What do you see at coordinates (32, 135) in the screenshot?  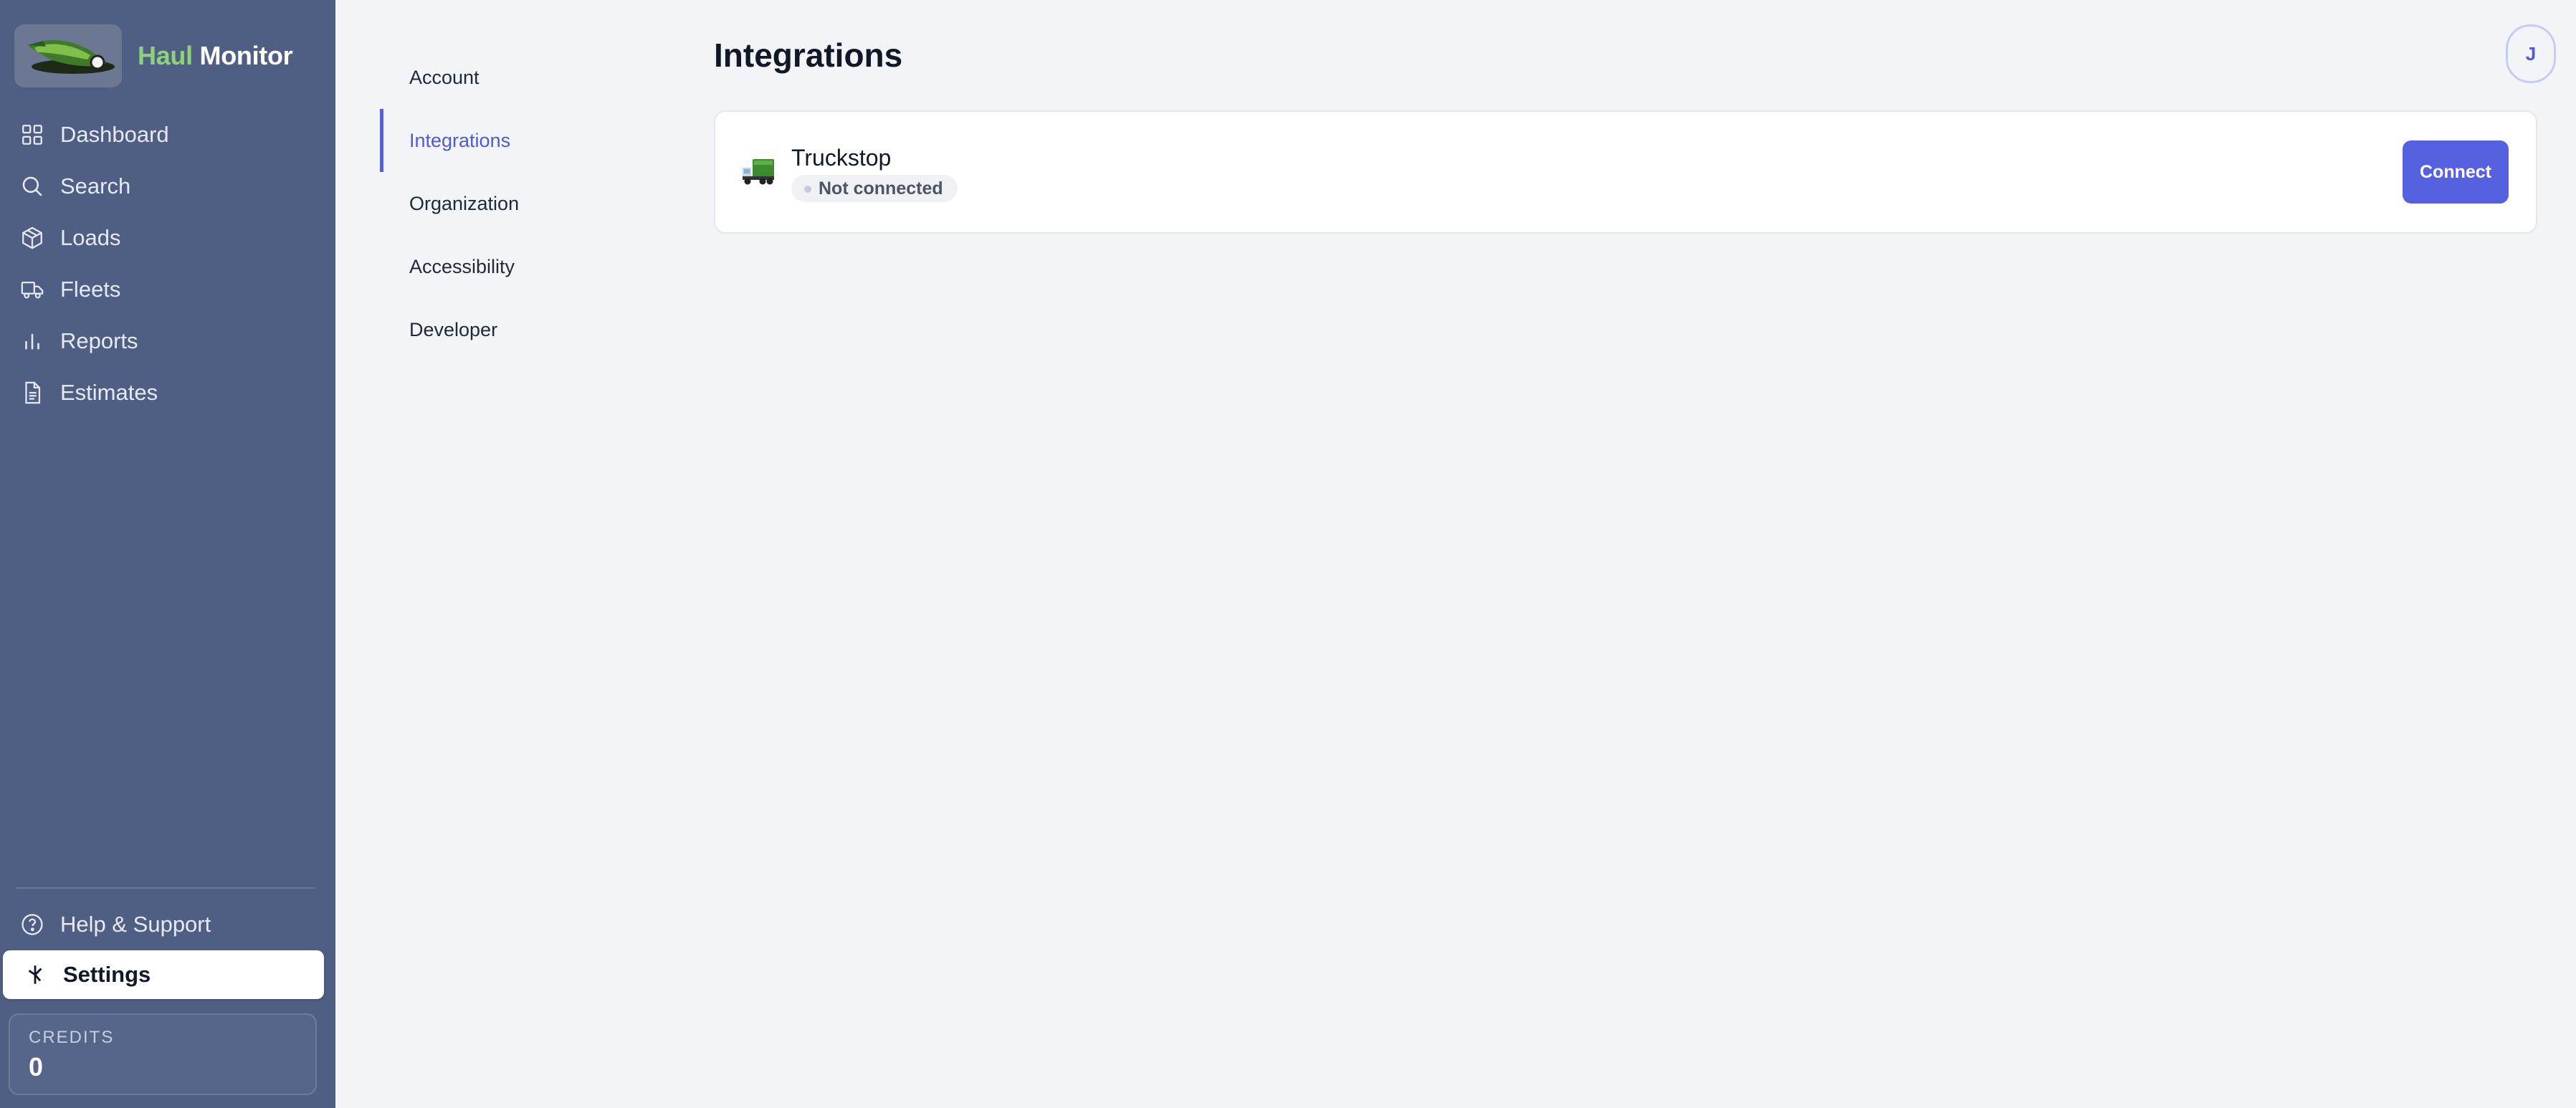 I see `grid-icon` at bounding box center [32, 135].